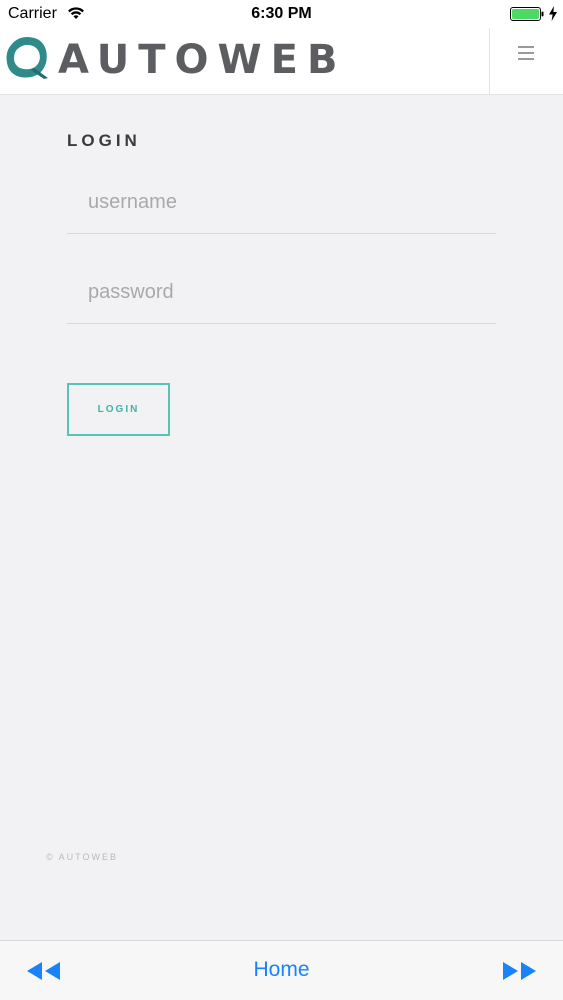 The image size is (563, 1000). What do you see at coordinates (527, 14) in the screenshot?
I see `battery-icon` at bounding box center [527, 14].